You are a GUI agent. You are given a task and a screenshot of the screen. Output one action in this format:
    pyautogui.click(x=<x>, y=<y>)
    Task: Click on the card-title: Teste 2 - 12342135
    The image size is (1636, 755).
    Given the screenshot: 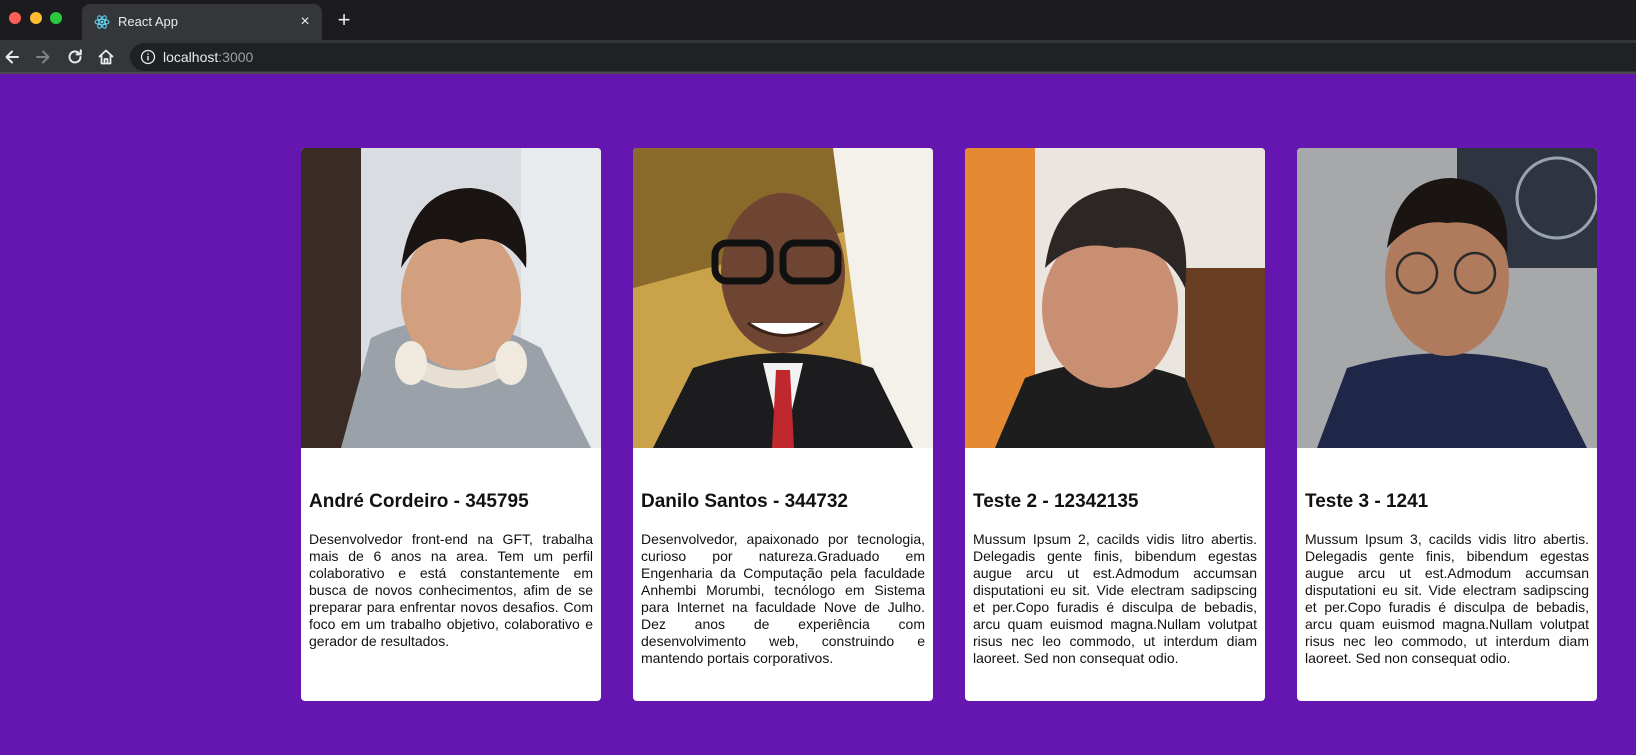 What is the action you would take?
    pyautogui.click(x=1056, y=501)
    